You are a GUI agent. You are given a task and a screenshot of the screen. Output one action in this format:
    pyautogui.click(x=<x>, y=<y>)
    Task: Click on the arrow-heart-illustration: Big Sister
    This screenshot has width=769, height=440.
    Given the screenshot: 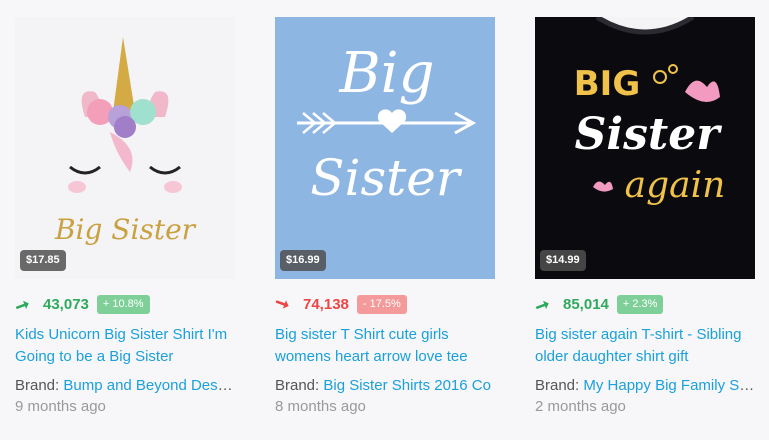 What is the action you would take?
    pyautogui.click(x=387, y=124)
    